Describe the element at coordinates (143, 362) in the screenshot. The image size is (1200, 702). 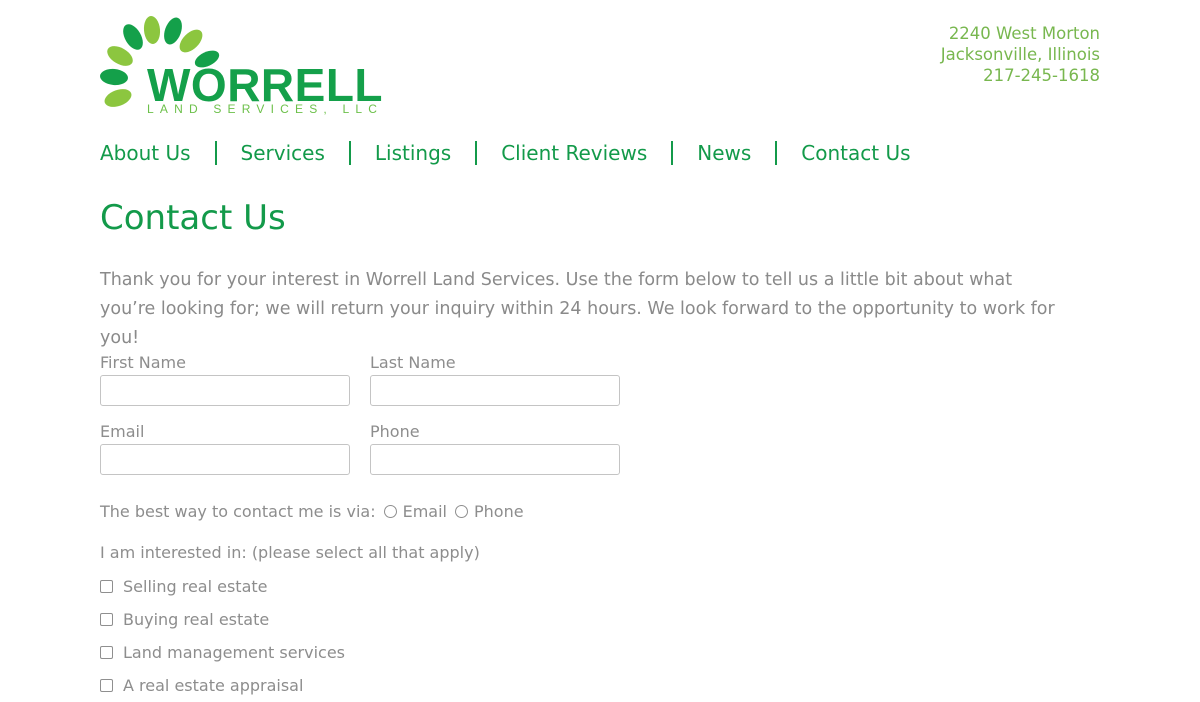
I see `first-name-label: First Name` at that location.